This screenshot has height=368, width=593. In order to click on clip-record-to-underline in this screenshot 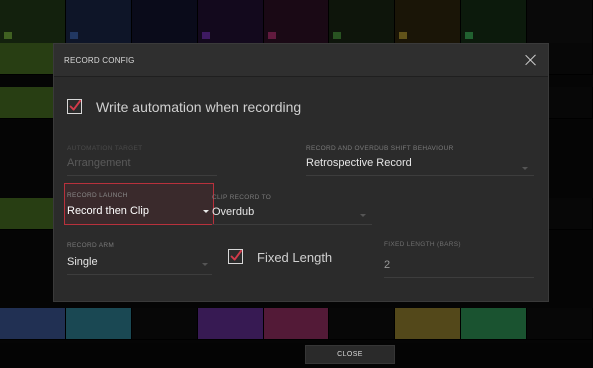, I will do `click(292, 224)`.